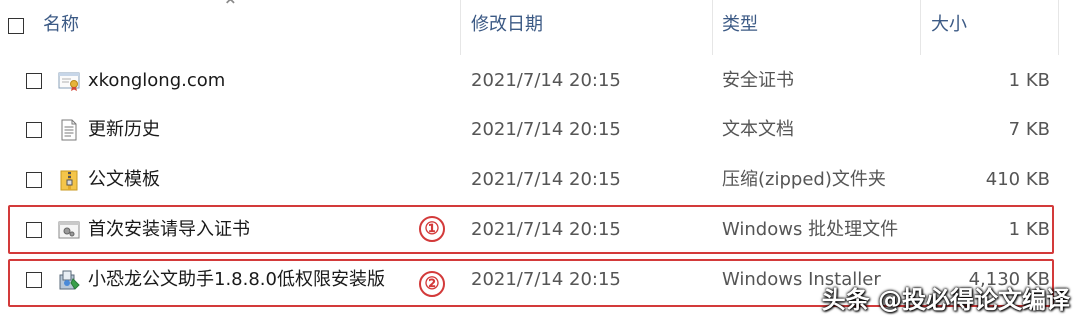 The height and width of the screenshot is (319, 1080). What do you see at coordinates (1017, 179) in the screenshot?
I see `file-size: 410 KB` at bounding box center [1017, 179].